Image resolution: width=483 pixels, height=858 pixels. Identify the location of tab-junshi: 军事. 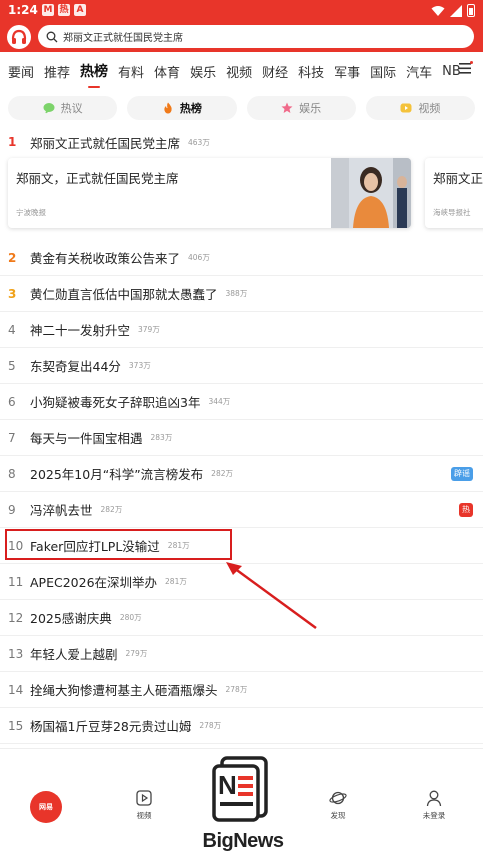
(347, 71).